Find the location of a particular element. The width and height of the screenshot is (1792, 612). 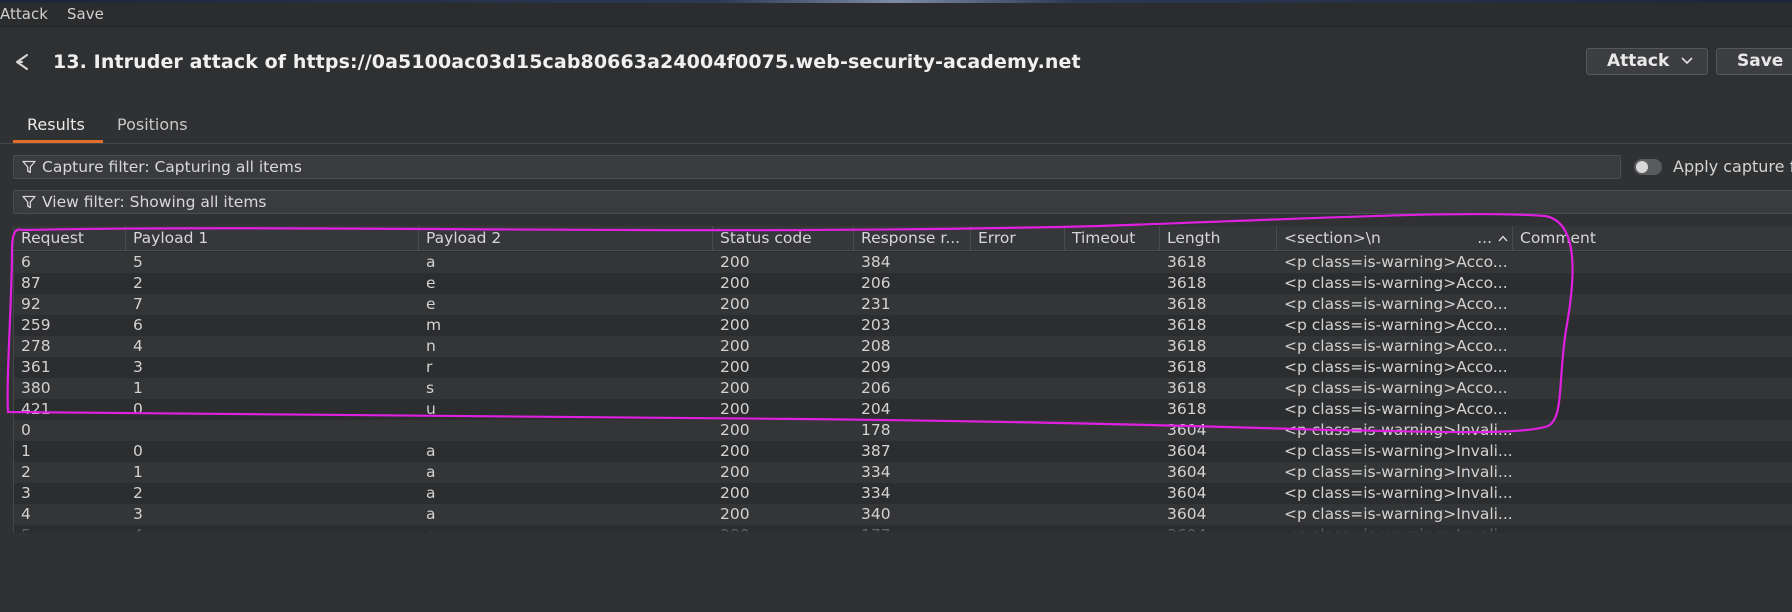

cell-request: 2 is located at coordinates (26, 472).